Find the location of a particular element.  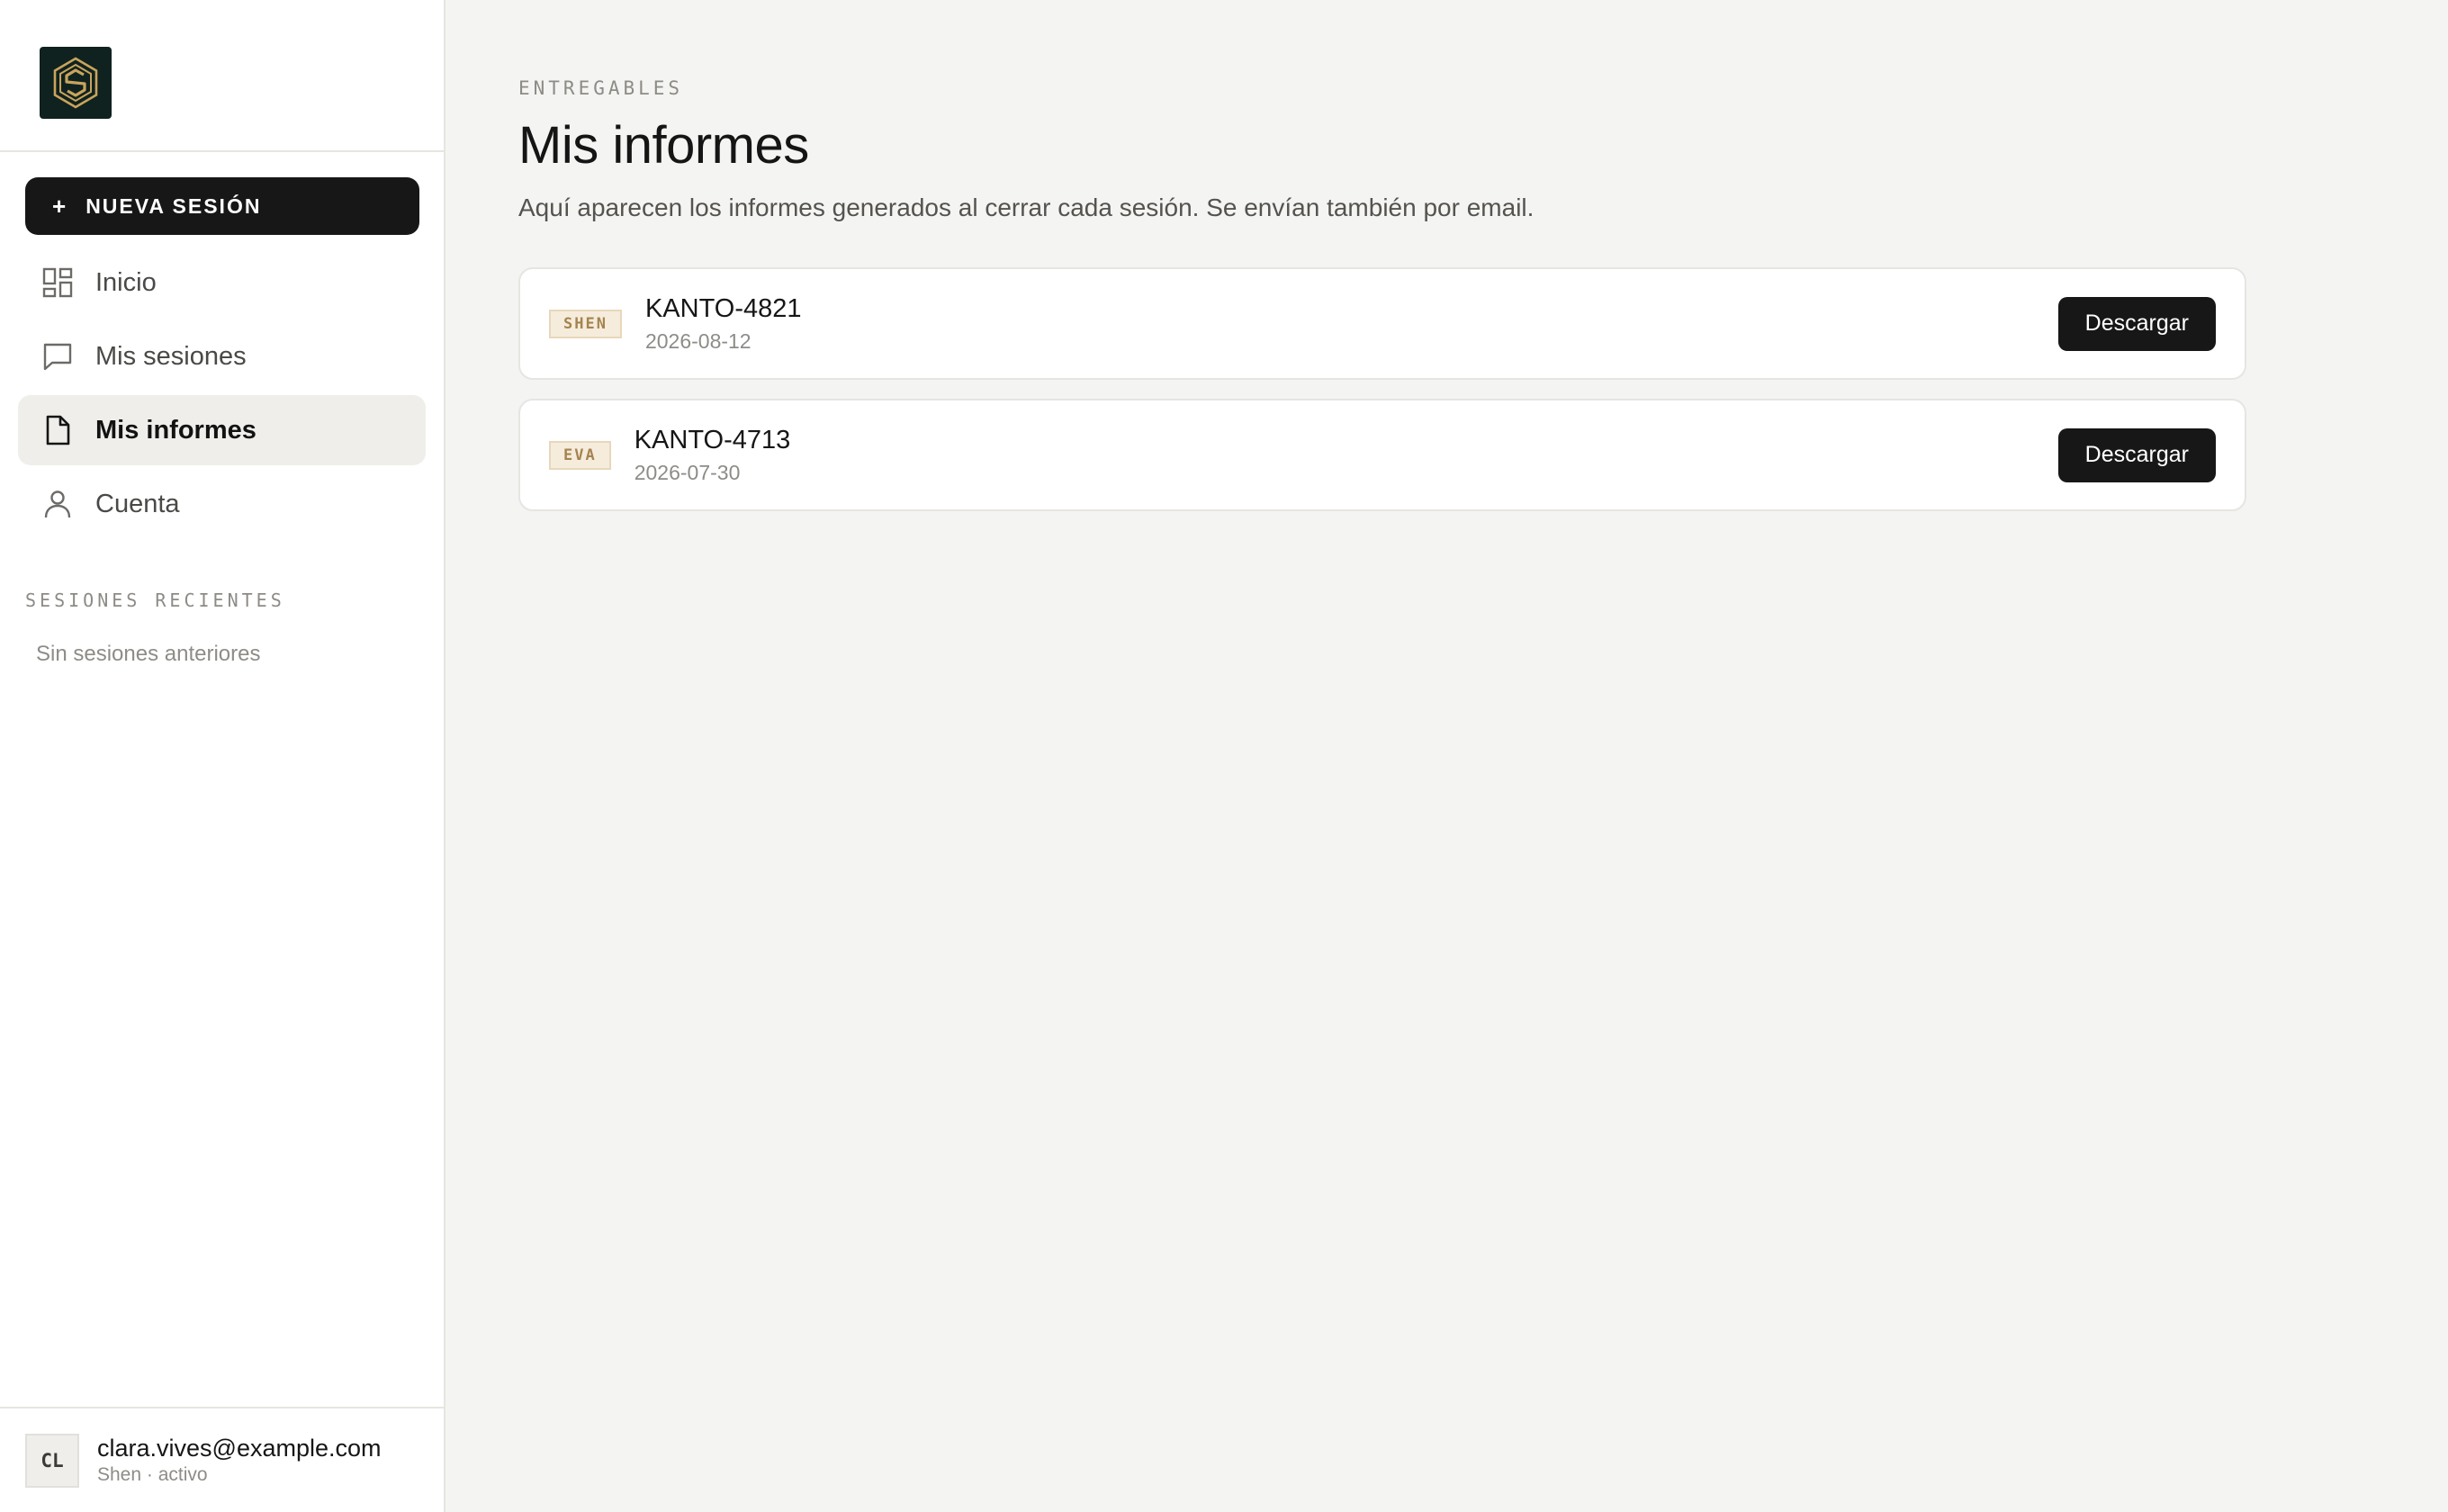

user-info: clara.vives@example.com Shen · activo is located at coordinates (240, 1460).